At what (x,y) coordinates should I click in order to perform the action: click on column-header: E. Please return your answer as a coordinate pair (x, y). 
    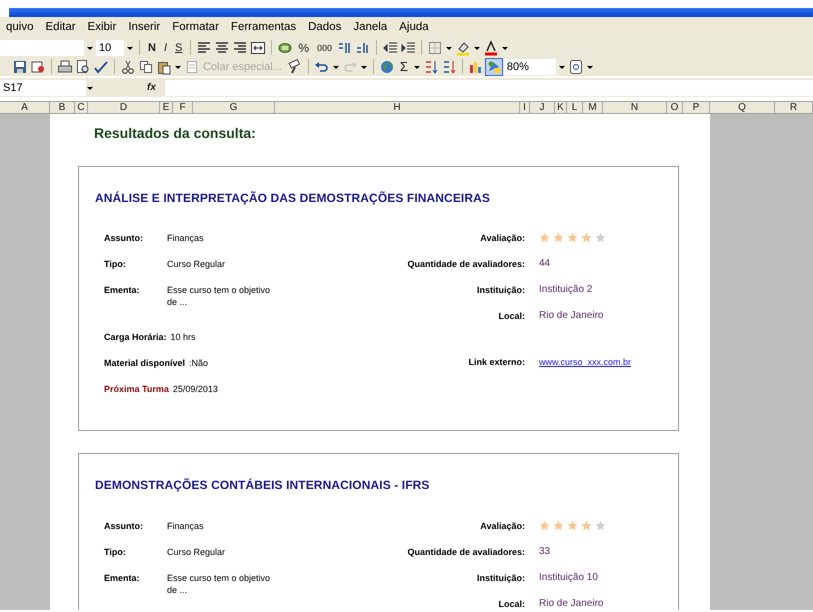
    Looking at the image, I should click on (166, 107).